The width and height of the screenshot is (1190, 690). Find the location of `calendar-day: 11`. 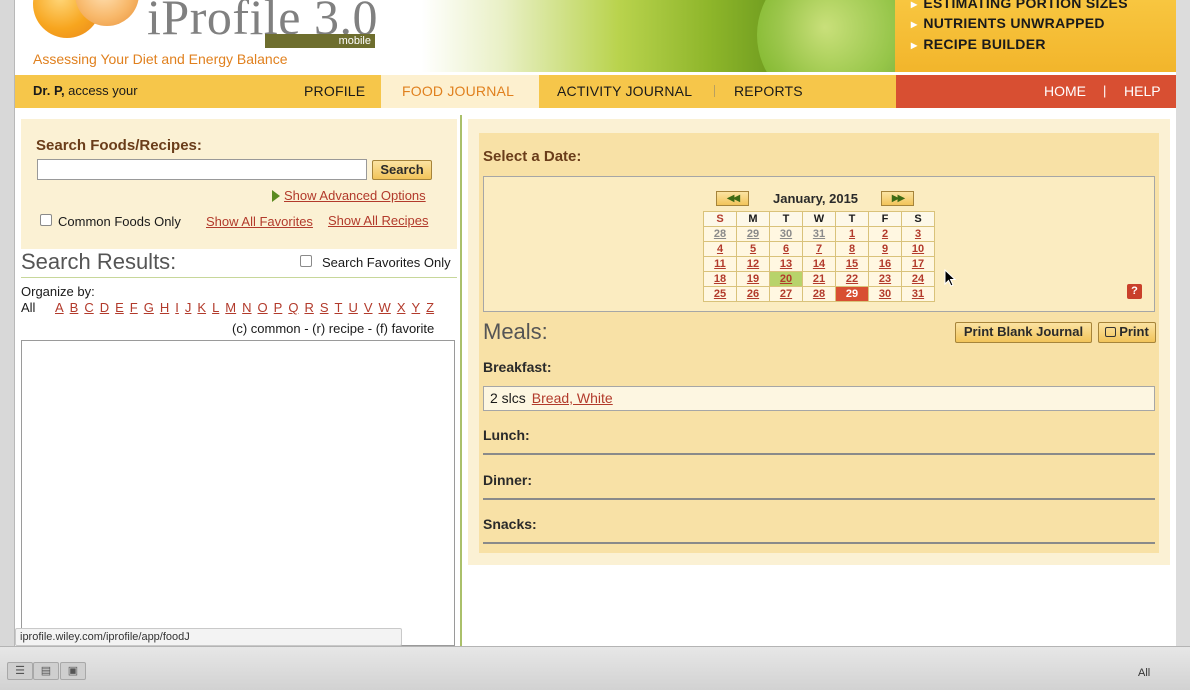

calendar-day: 11 is located at coordinates (720, 264).